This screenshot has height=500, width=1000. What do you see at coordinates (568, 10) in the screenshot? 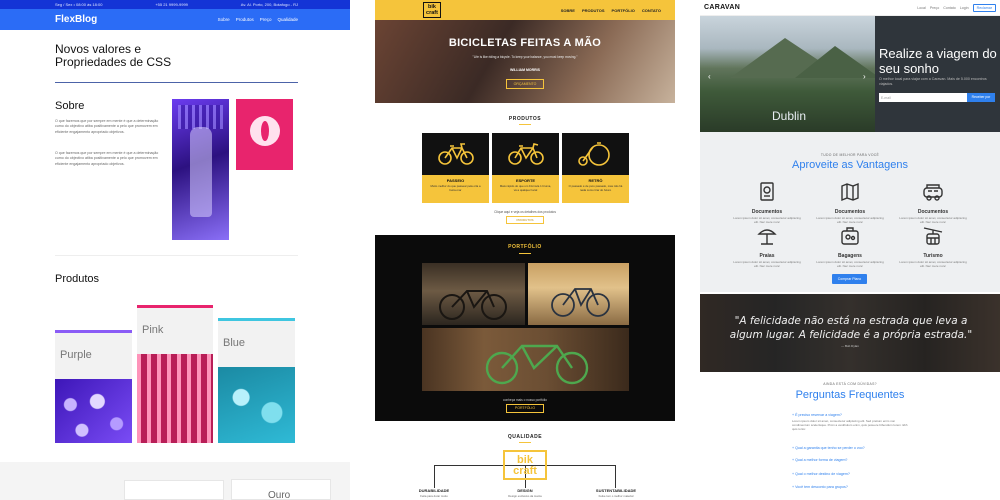
I see `nav-item-sobre: SOBRE` at bounding box center [568, 10].